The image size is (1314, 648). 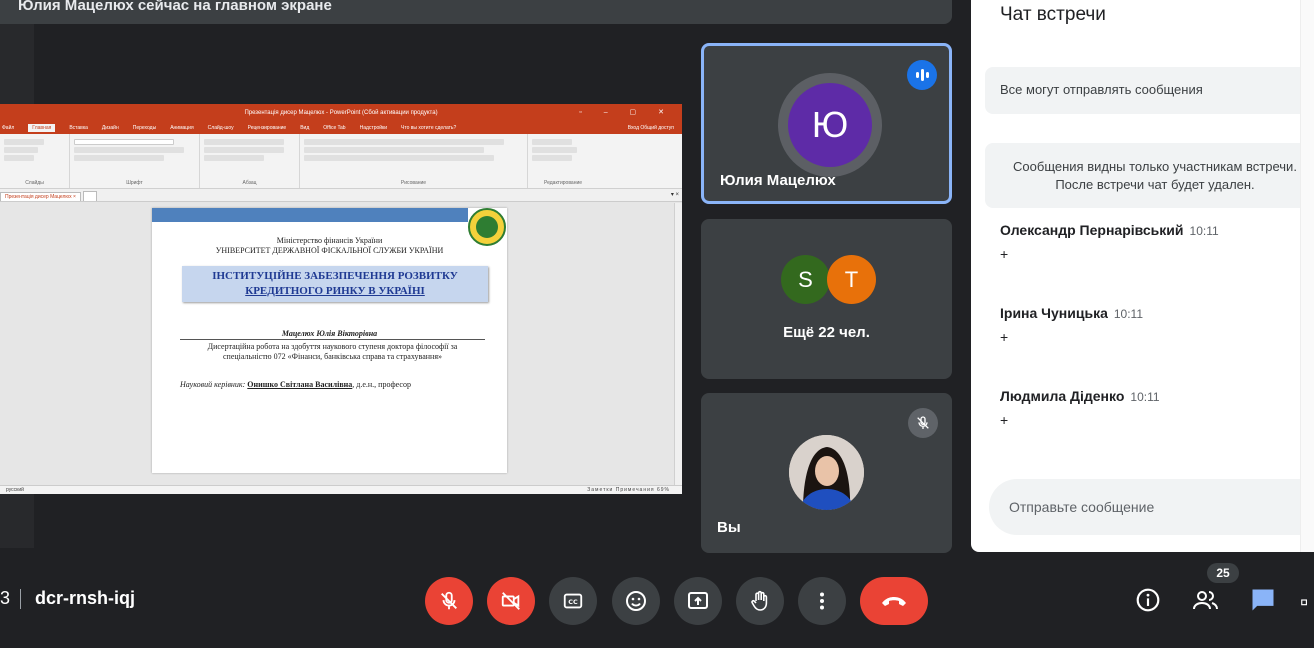 I want to click on closed-captions-icon: CC, so click(x=573, y=601).